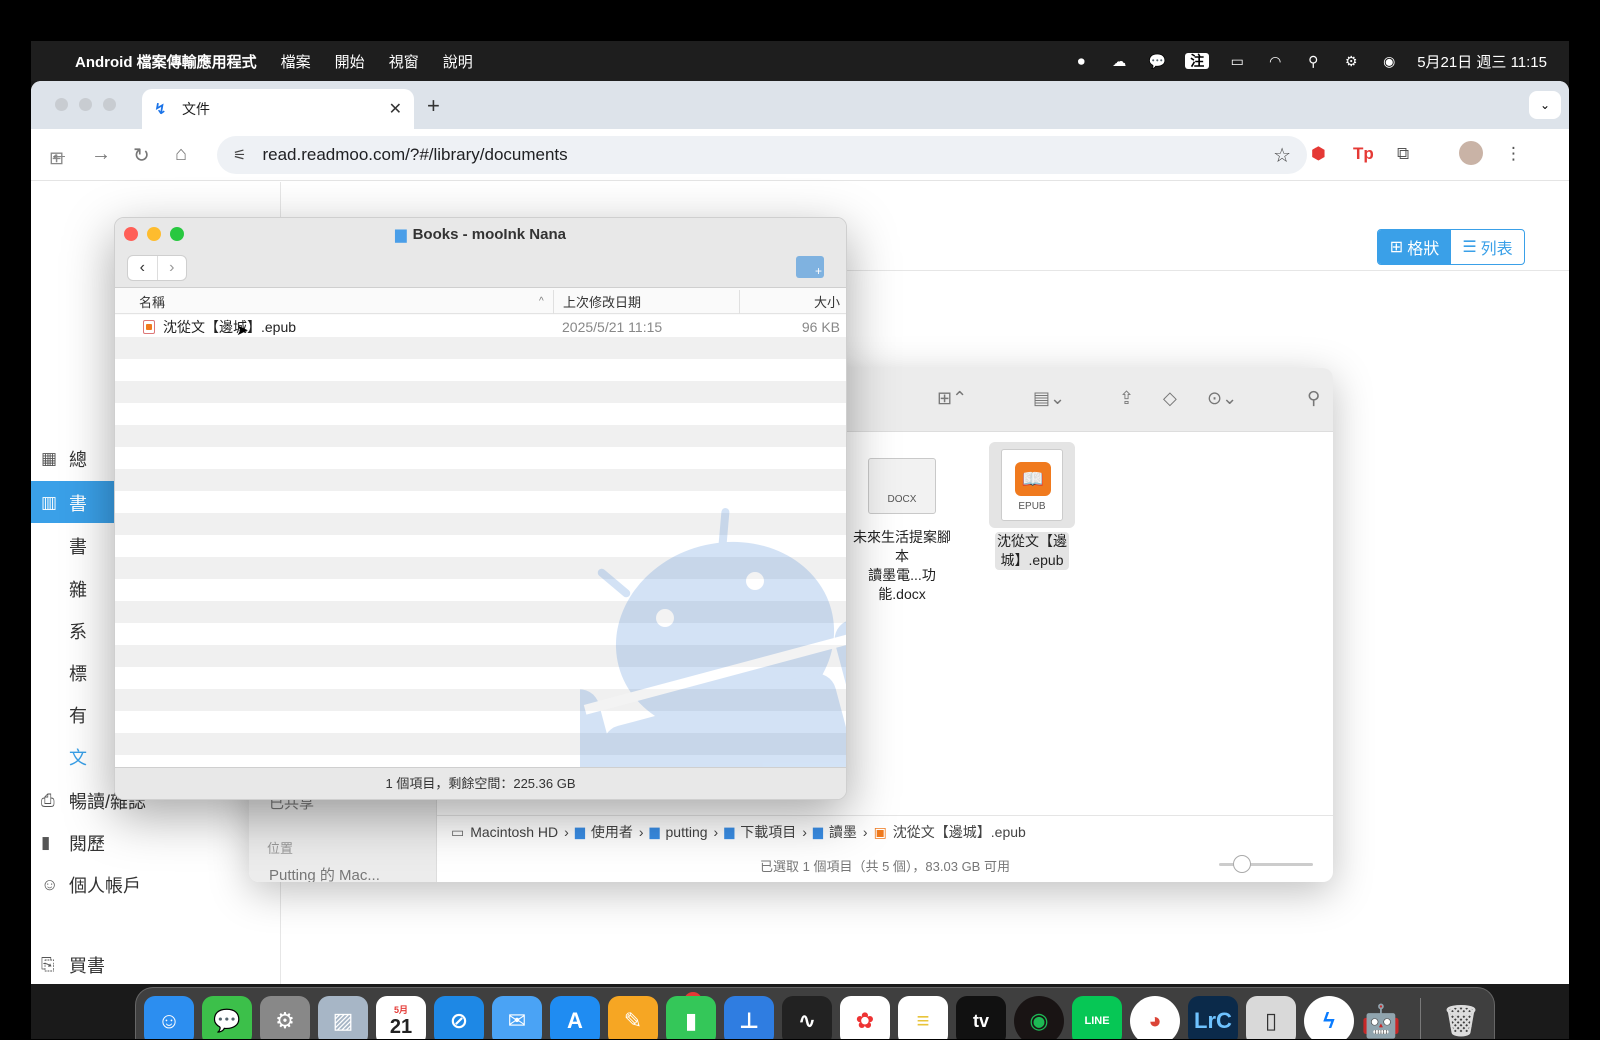 The image size is (1600, 1040). I want to click on file-docx: DOCX 未來生活提案腳本 讀墨電...功能.docx, so click(902, 531).